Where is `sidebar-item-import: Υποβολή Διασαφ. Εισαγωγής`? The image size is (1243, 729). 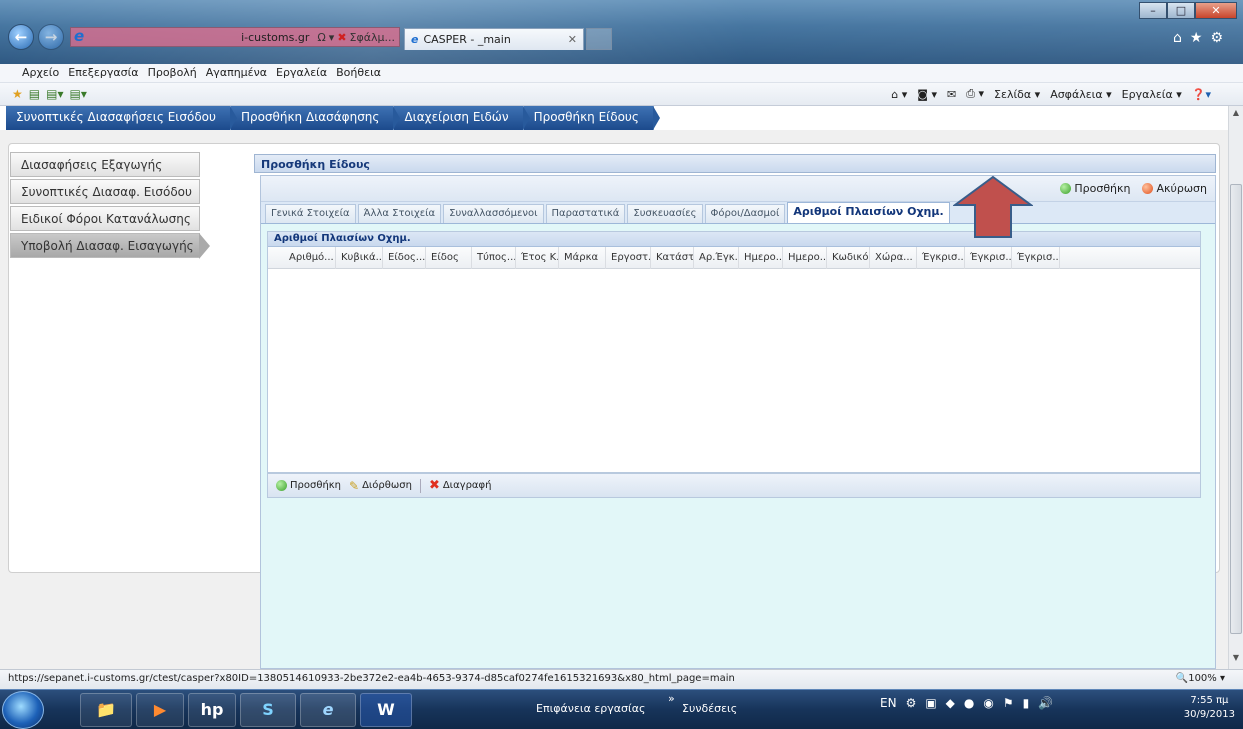 sidebar-item-import: Υποβολή Διασαφ. Εισαγωγής is located at coordinates (110, 246).